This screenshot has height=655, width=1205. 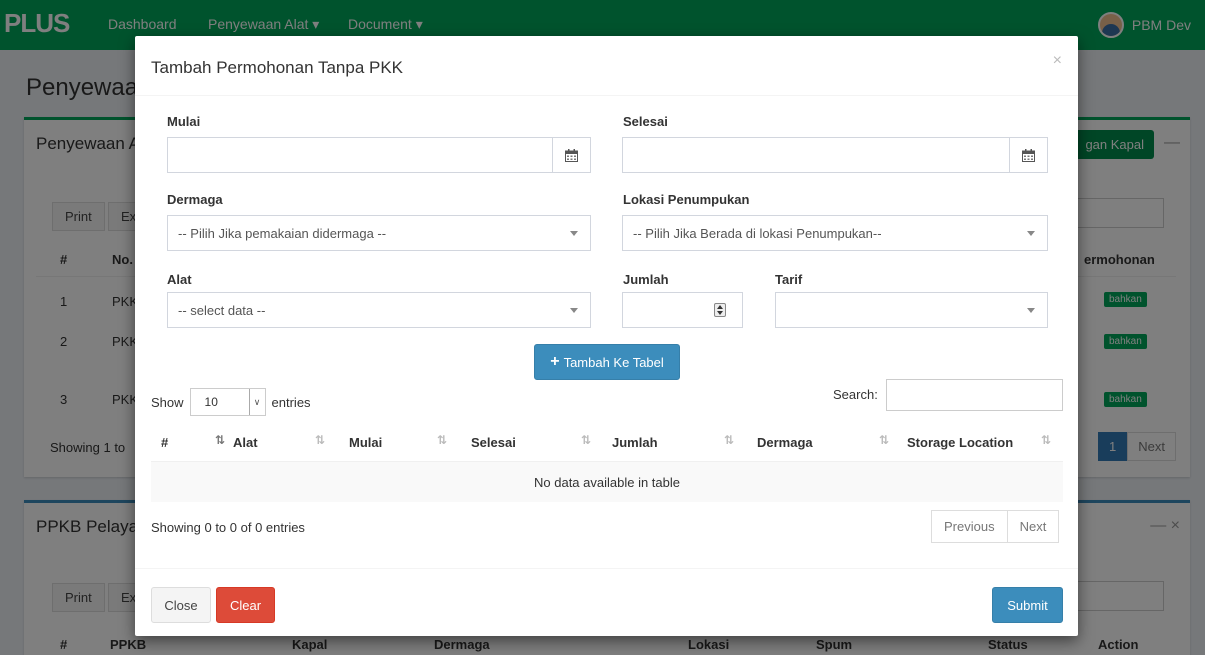 I want to click on dermaga-select: -- Pilih Jika pemakaian didermaga --, so click(x=379, y=233).